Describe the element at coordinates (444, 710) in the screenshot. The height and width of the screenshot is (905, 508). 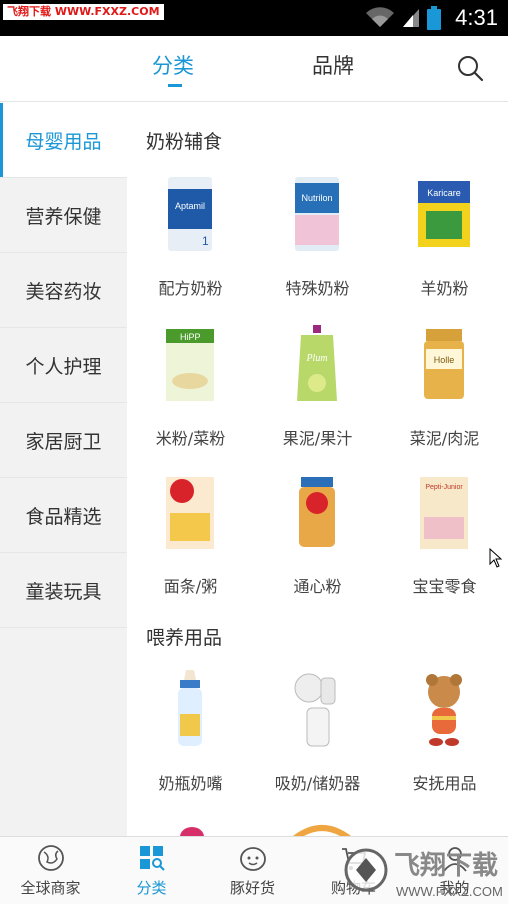
I see `plush-toy-image` at that location.